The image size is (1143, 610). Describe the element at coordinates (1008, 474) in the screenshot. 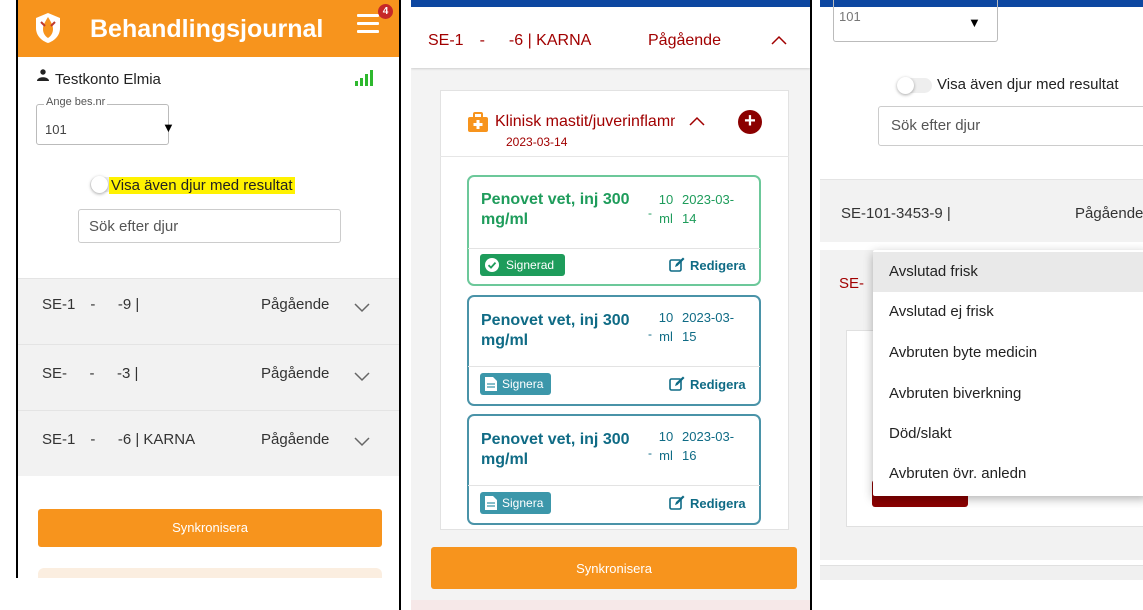

I see `menu-option: Avbruten övr. anledn` at that location.